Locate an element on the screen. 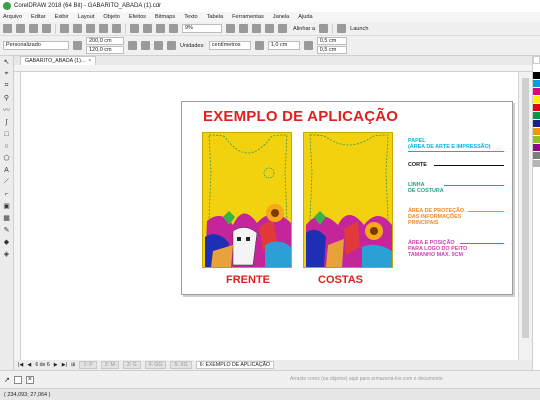 Image resolution: width=540 pixels, height=400 pixels. transparency-tool-icon: ▦ is located at coordinates (6, 218).